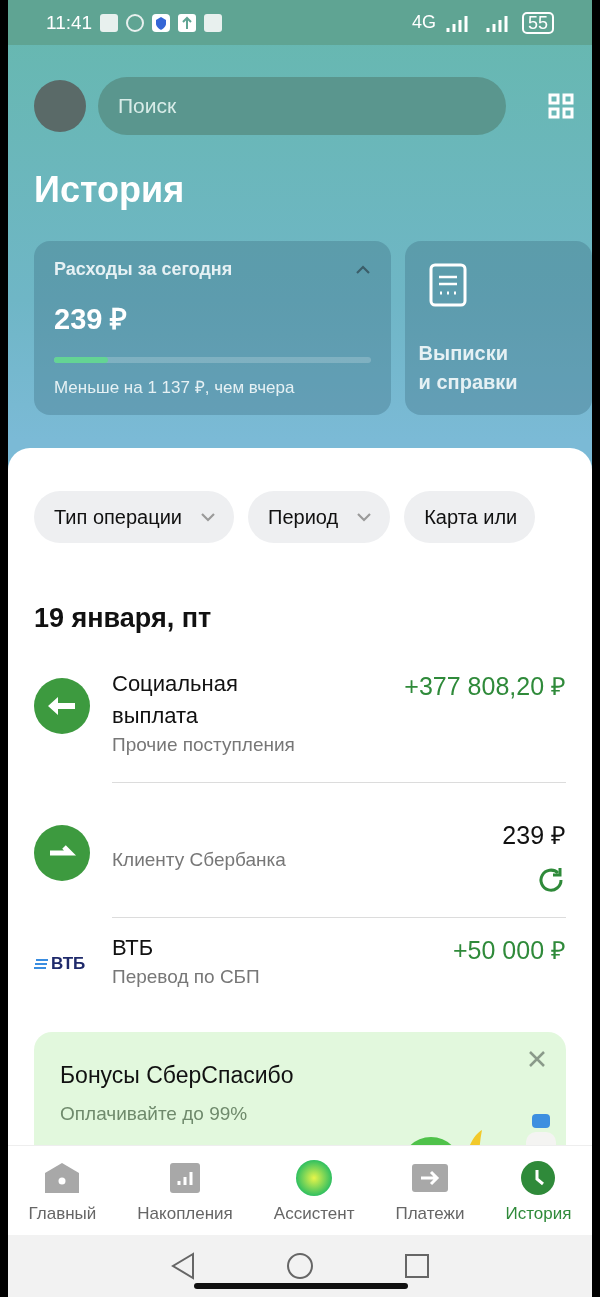 The width and height of the screenshot is (600, 1297). I want to click on transaction-title: Социальная выплата, so click(175, 700).